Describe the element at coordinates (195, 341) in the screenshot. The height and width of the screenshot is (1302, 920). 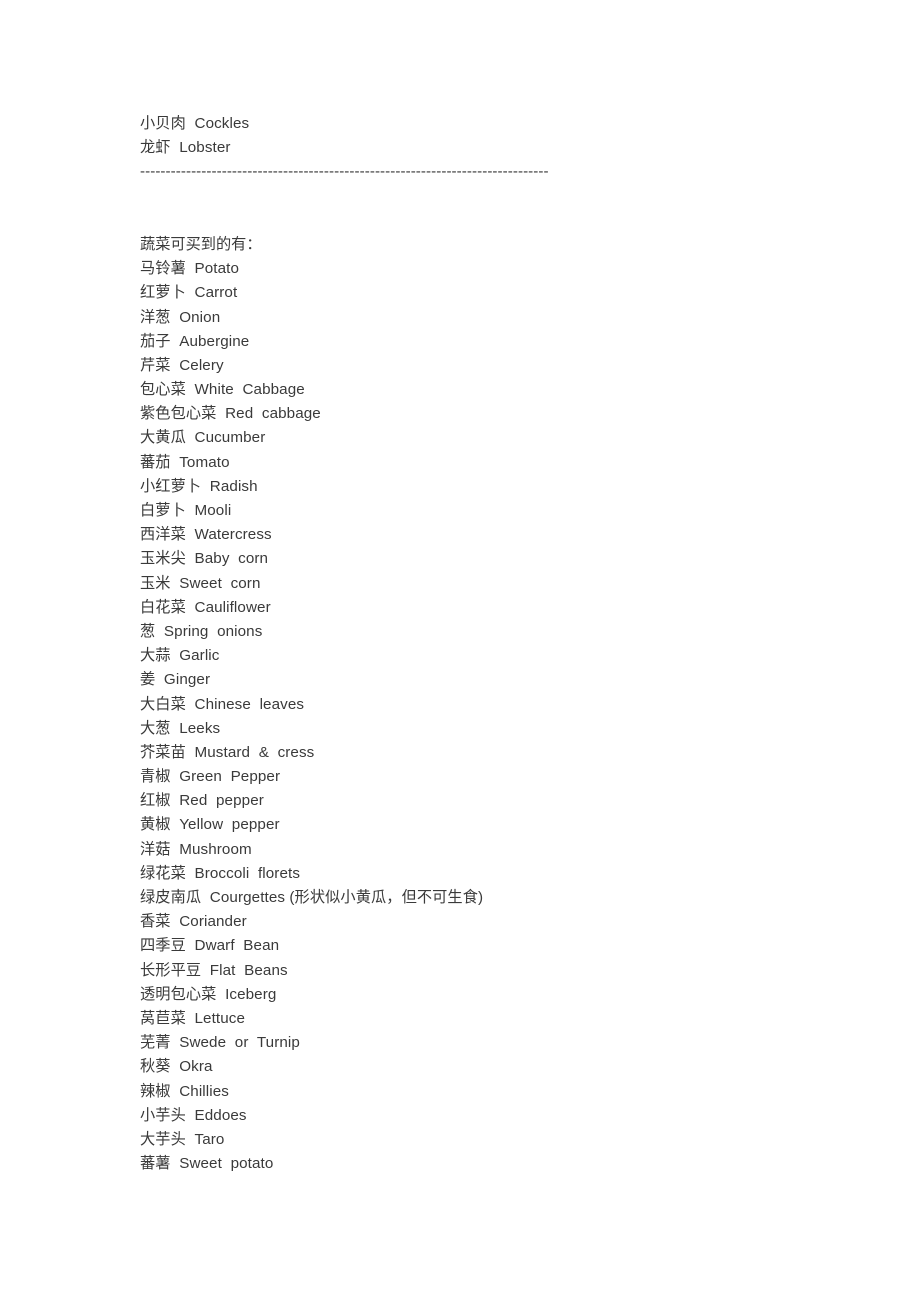
I see `list-item: 茄子 Aubergine` at that location.